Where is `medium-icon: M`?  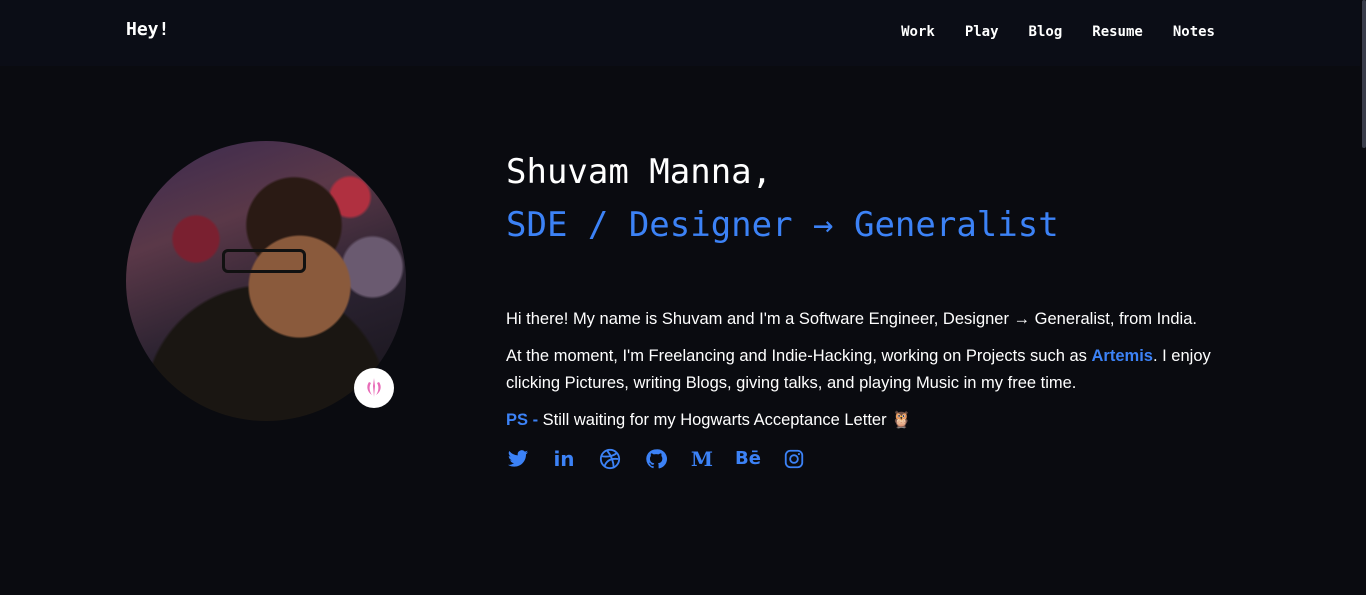
medium-icon: M is located at coordinates (702, 459).